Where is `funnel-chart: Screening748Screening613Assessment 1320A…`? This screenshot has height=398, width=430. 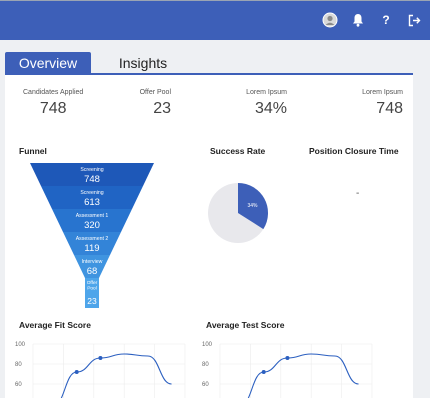 funnel-chart: Screening748Screening613Assessment 1320A… is located at coordinates (92, 235).